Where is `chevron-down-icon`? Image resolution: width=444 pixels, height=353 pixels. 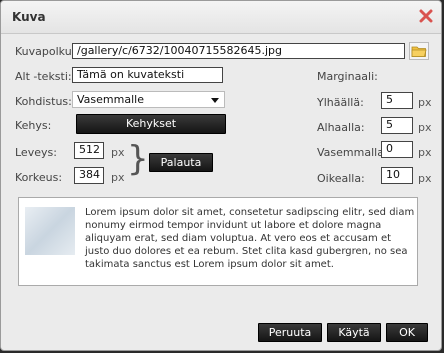
chevron-down-icon is located at coordinates (215, 100).